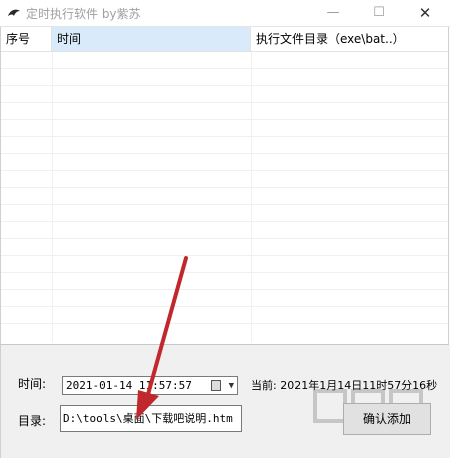  What do you see at coordinates (32, 421) in the screenshot?
I see `directory-label: 目录:` at bounding box center [32, 421].